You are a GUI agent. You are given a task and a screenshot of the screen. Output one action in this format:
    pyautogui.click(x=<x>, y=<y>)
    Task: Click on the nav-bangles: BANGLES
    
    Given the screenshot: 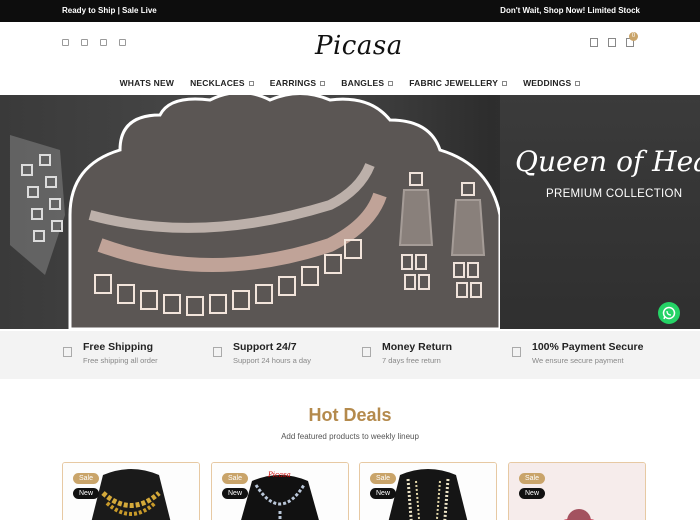 What is the action you would take?
    pyautogui.click(x=367, y=83)
    